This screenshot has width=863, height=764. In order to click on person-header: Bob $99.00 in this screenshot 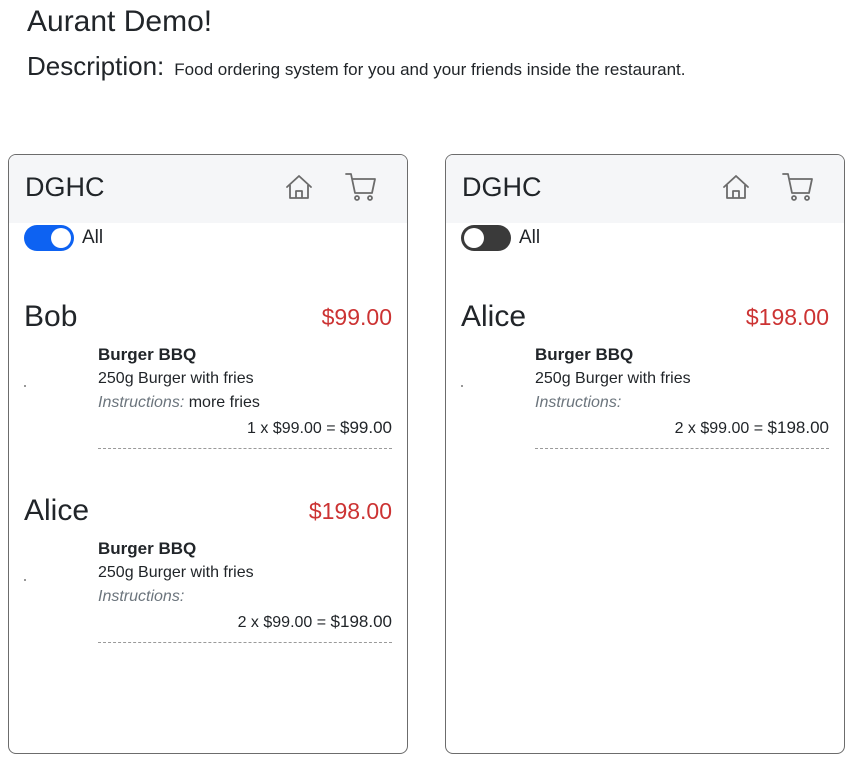, I will do `click(208, 317)`.